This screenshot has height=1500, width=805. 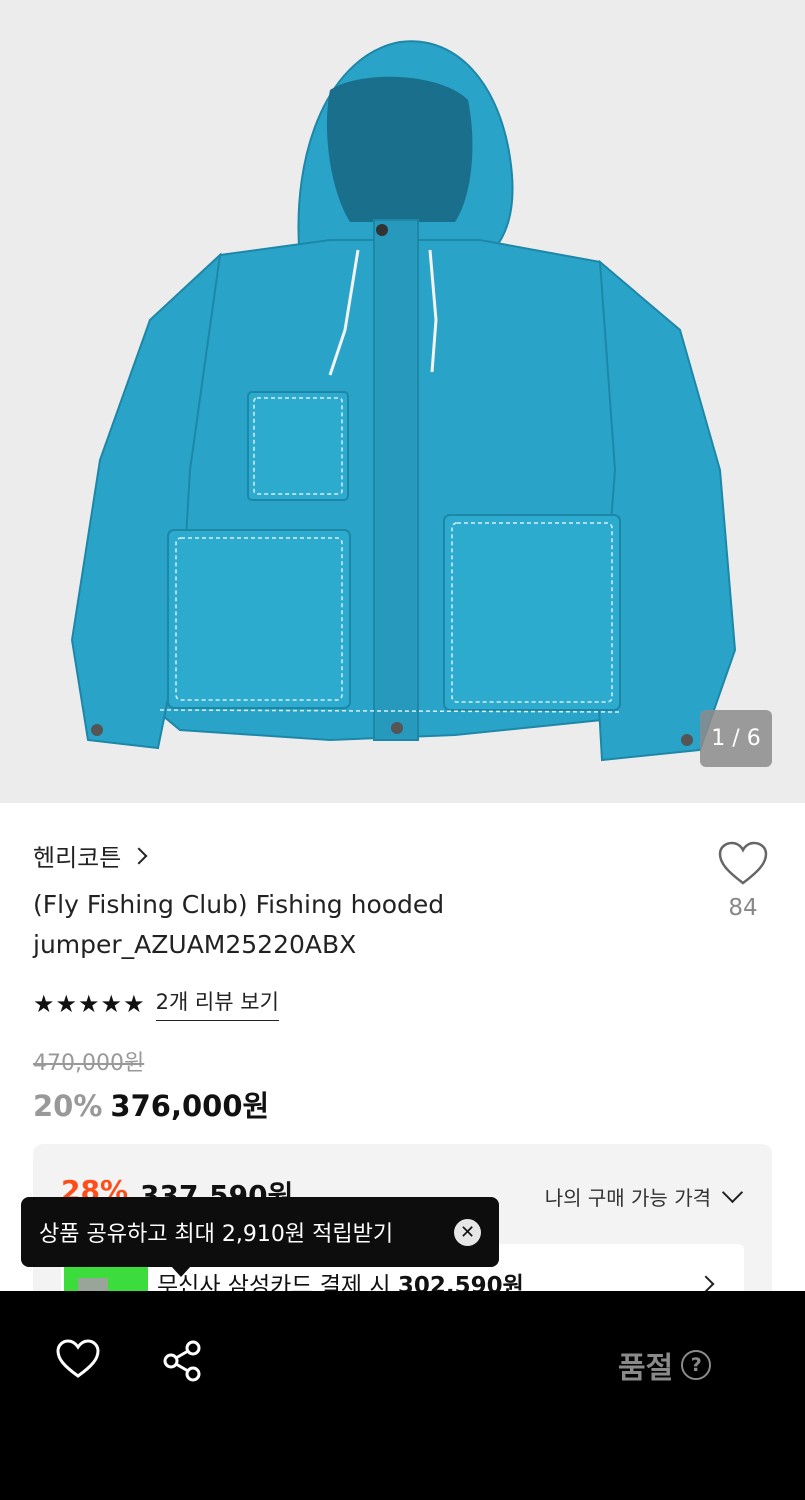 I want to click on price-row: 20% 376,000원, so click(x=151, y=1104).